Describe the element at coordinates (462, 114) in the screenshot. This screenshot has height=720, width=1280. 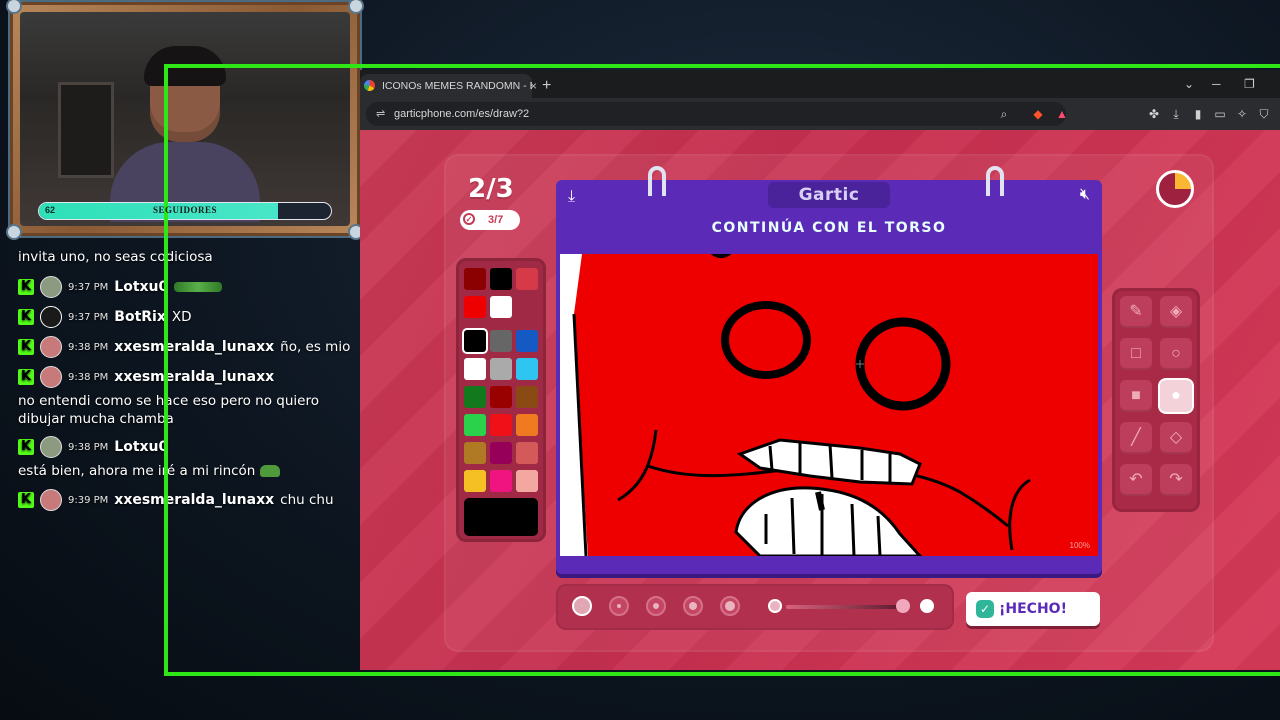
I see `url-text: garticphone.com/es/draw?2` at that location.